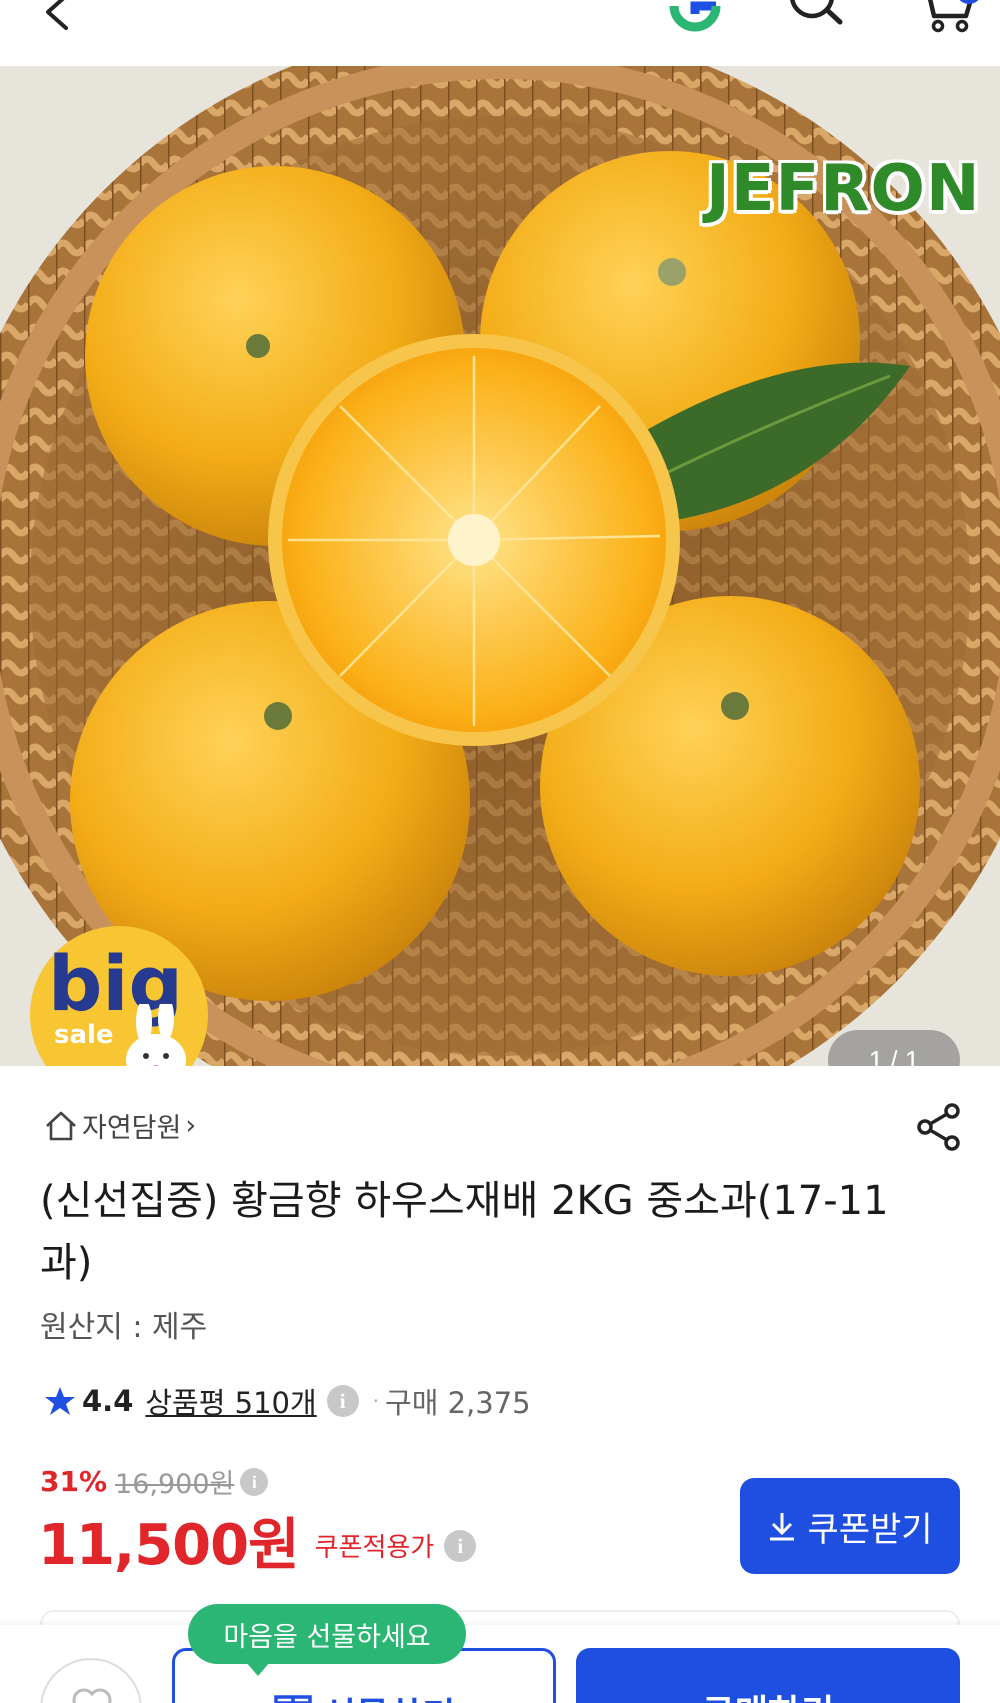 This screenshot has width=1000, height=1703. What do you see at coordinates (175, 1484) in the screenshot?
I see `original-price: 16,900원` at bounding box center [175, 1484].